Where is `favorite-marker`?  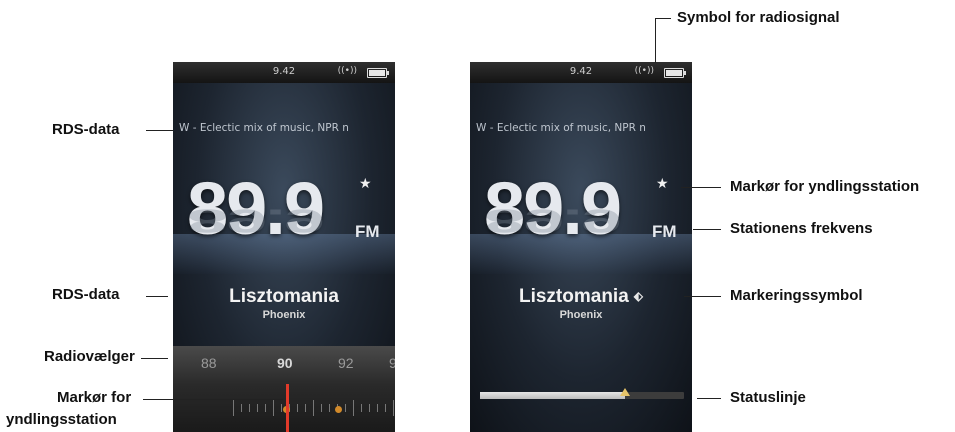
favorite-marker is located at coordinates (338, 409).